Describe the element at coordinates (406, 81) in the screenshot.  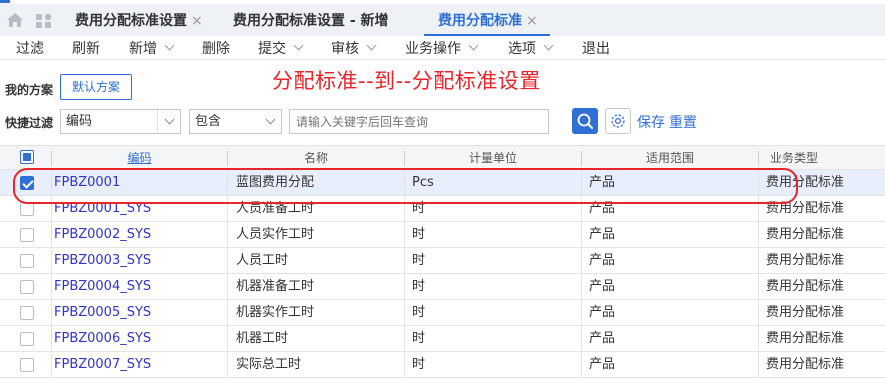
I see `annotation-text: 分配标准--到--分配标准设置` at that location.